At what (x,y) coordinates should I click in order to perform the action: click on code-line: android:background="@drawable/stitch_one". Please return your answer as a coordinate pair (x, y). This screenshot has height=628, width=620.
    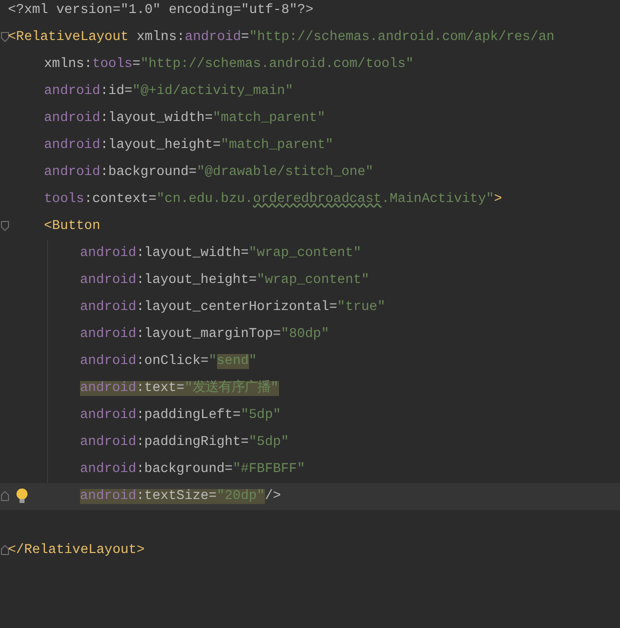
    Looking at the image, I should click on (209, 173).